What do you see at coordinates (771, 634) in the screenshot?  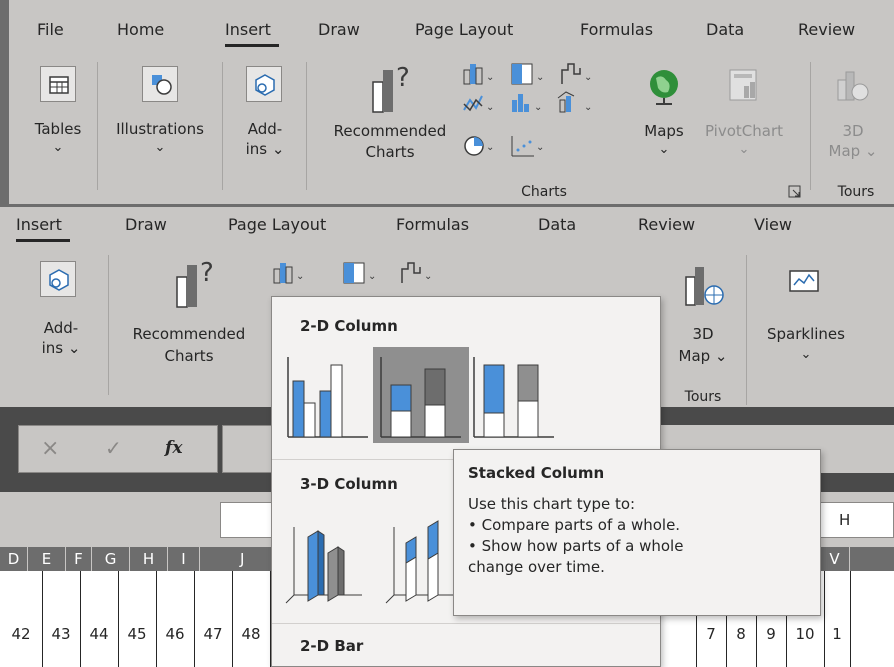 I see `cell-value: 9` at bounding box center [771, 634].